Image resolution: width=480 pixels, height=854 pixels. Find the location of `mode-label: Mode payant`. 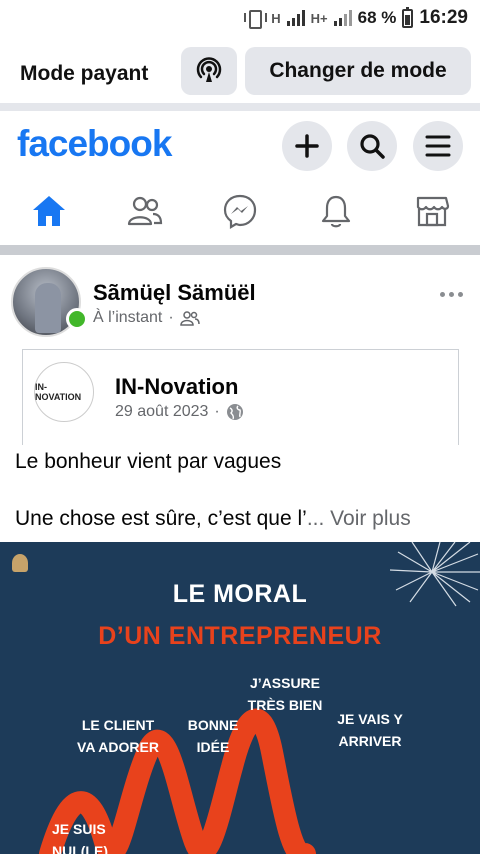

mode-label: Mode payant is located at coordinates (84, 73).